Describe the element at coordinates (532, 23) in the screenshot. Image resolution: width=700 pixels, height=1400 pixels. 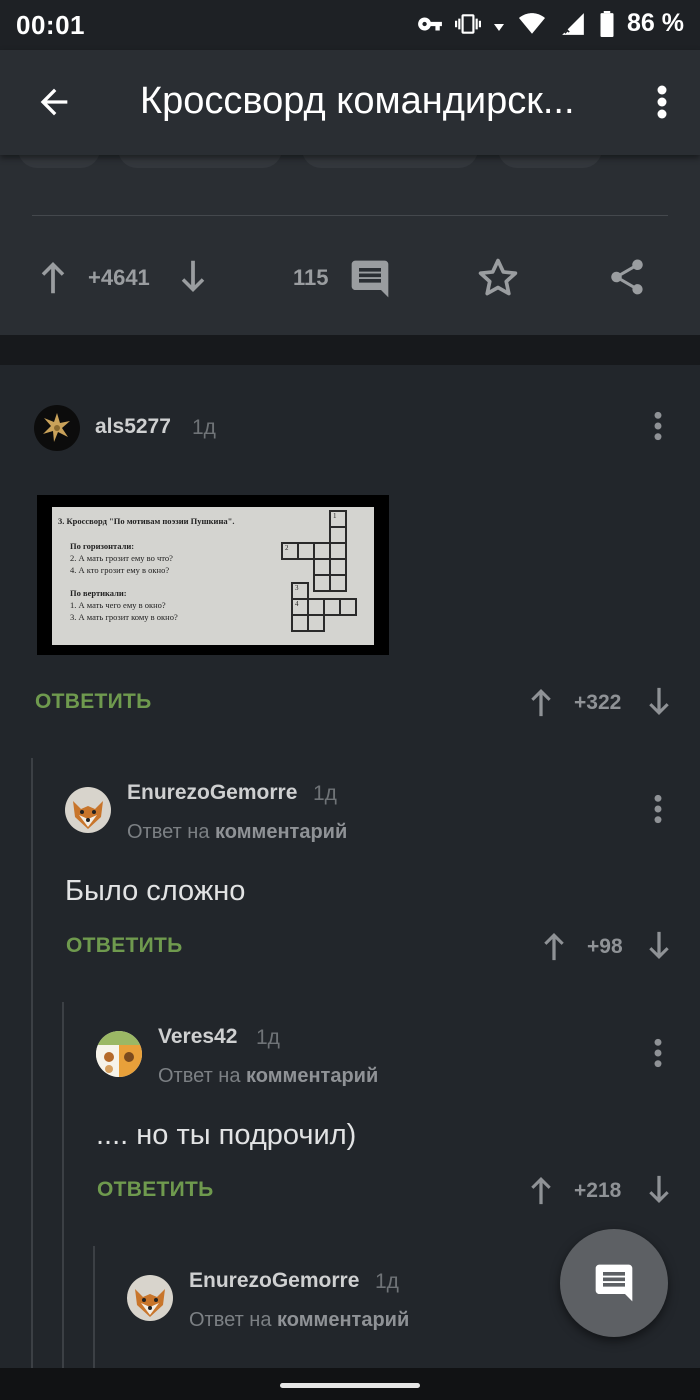
I see `wifi-icon` at that location.